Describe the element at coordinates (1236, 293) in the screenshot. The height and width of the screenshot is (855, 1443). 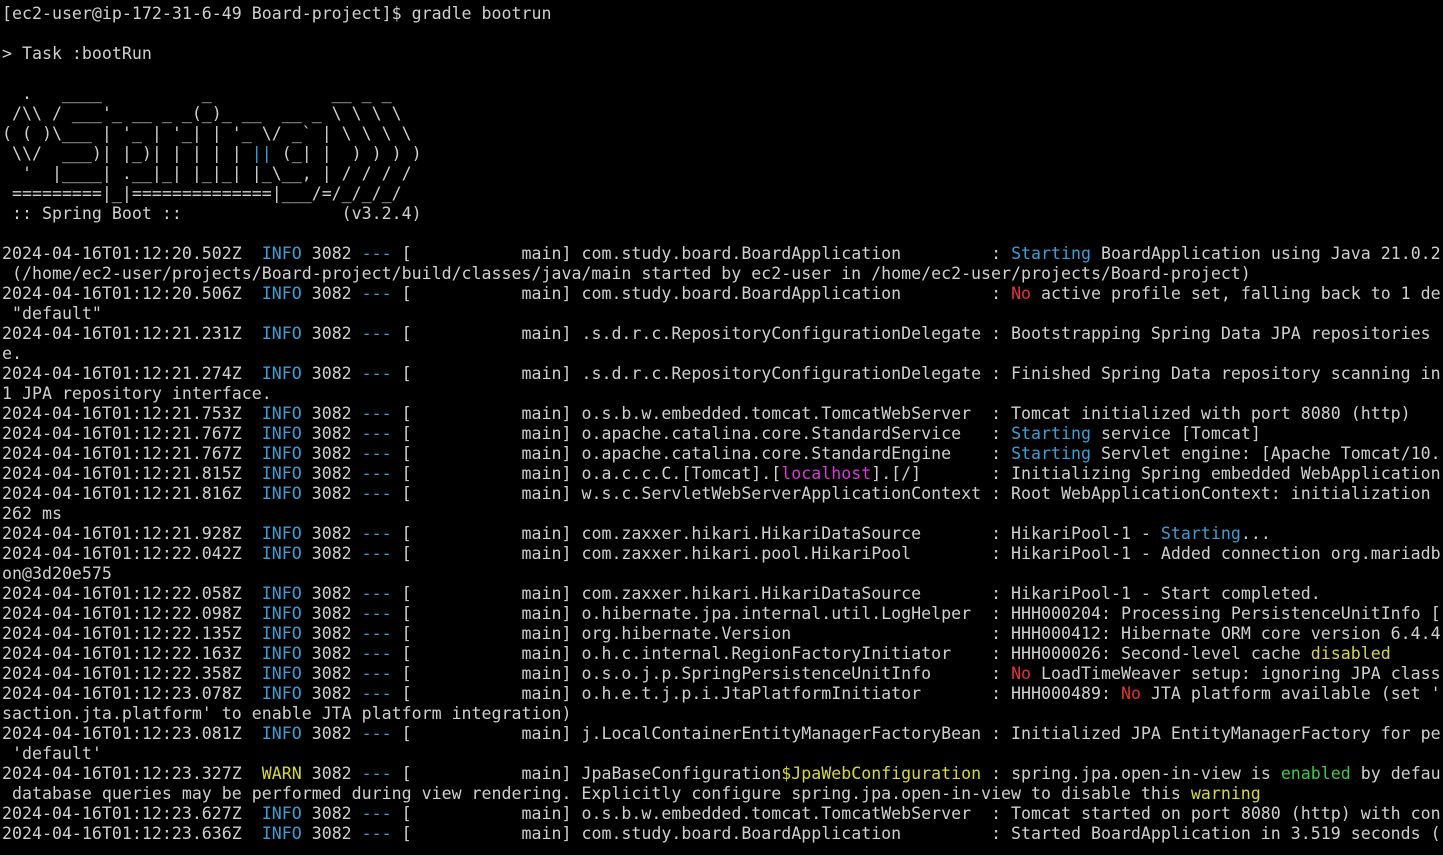
I see `terminal-text-segment: active profile set, falling back to 1 de` at that location.